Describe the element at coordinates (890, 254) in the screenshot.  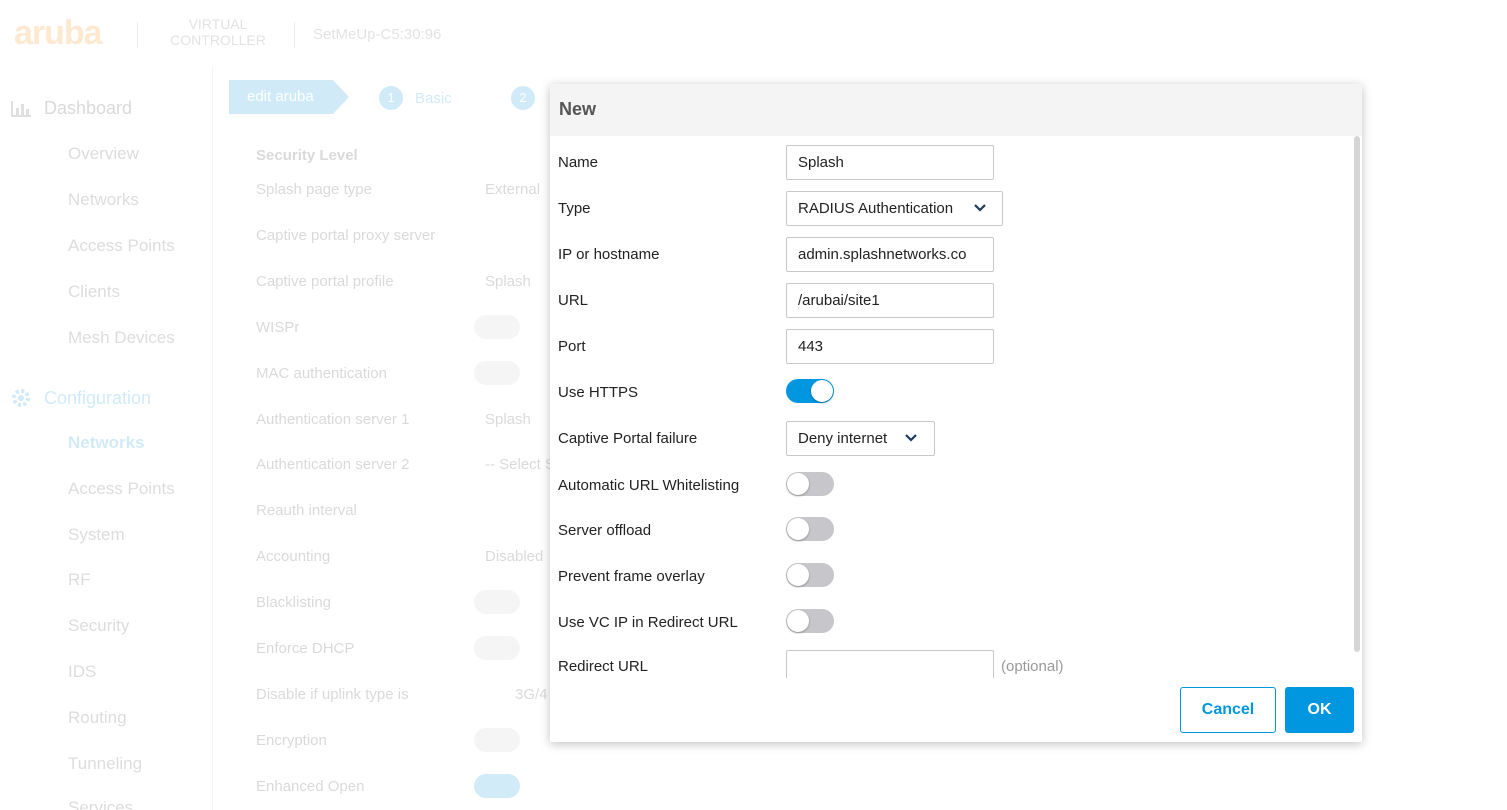
I see `ip-hostname-input` at that location.